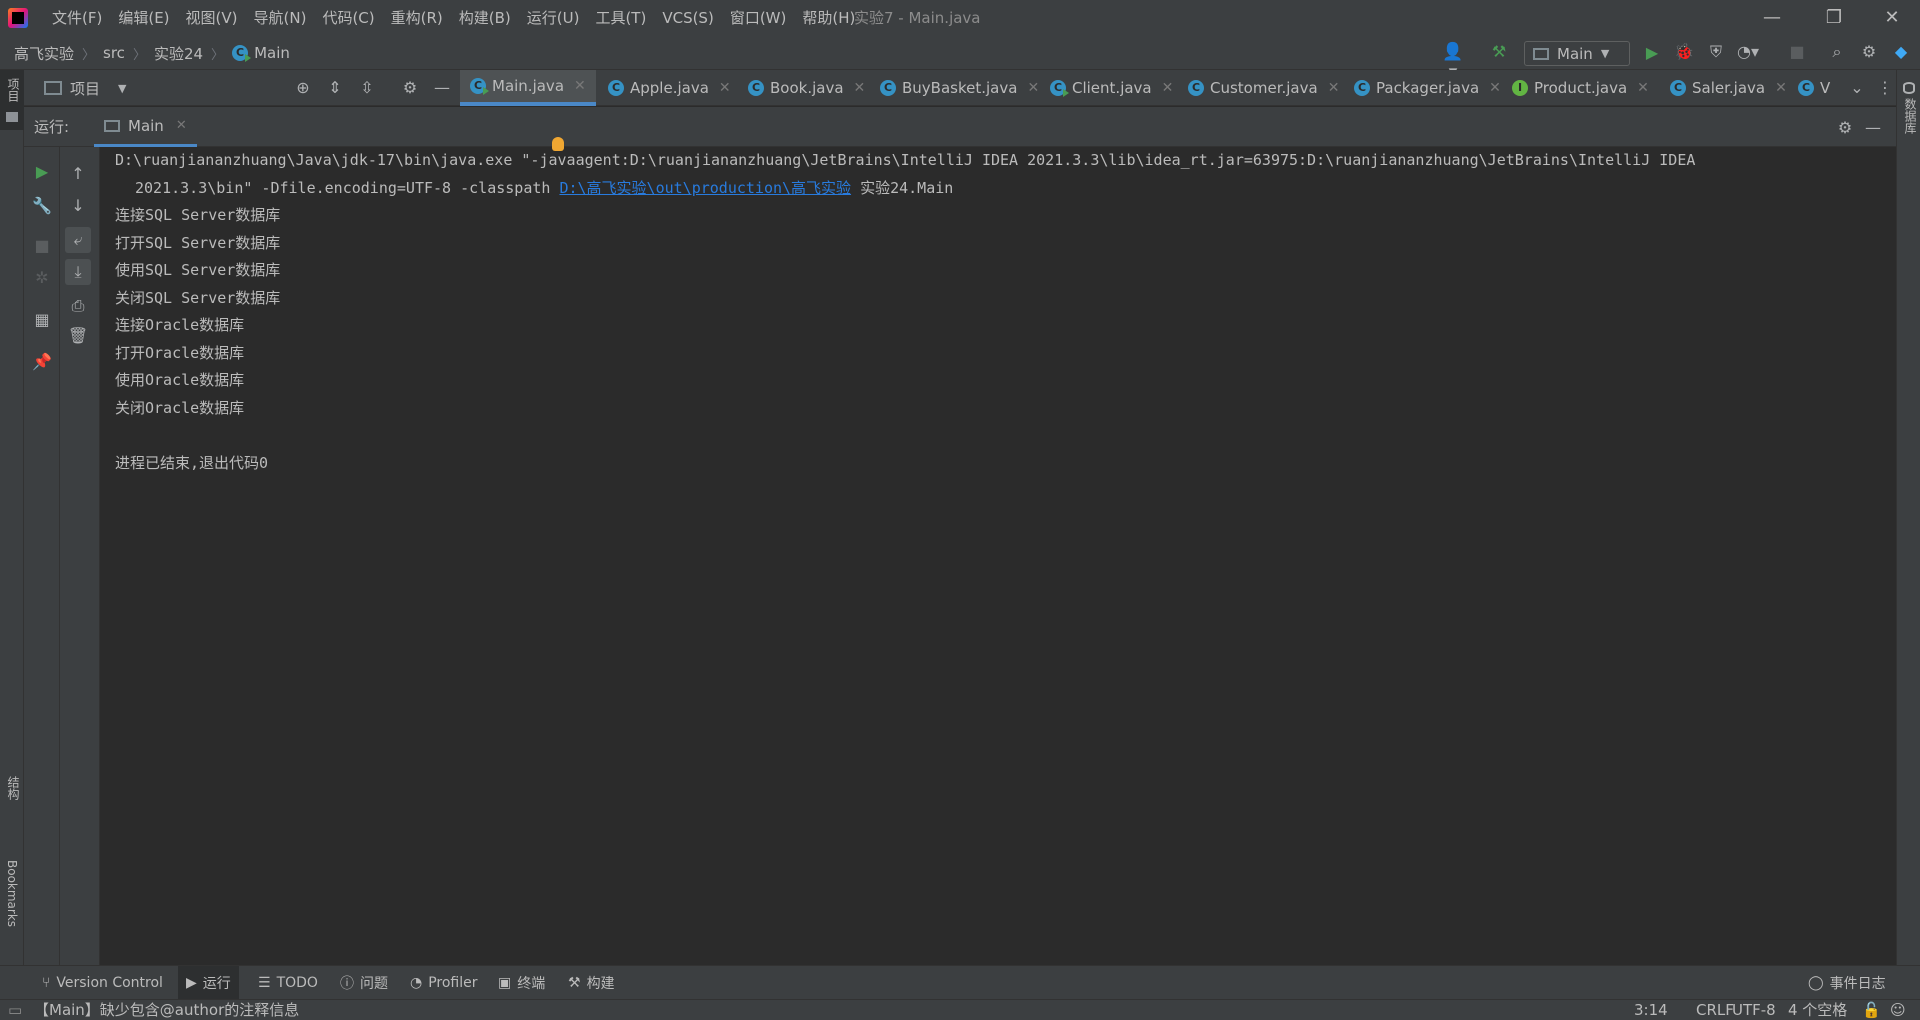 The width and height of the screenshot is (1920, 1020). Describe the element at coordinates (78, 174) in the screenshot. I see `arrow-up-icon: ↑` at that location.